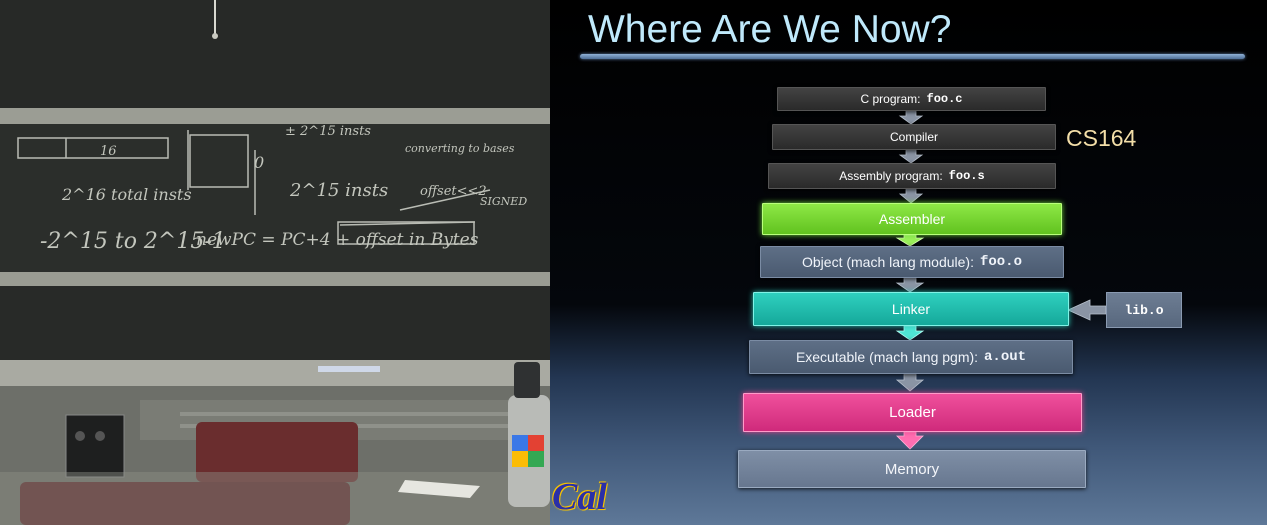 The width and height of the screenshot is (1267, 525). What do you see at coordinates (888, 262) in the screenshot?
I see `step-label: Object (mach lang module):` at bounding box center [888, 262].